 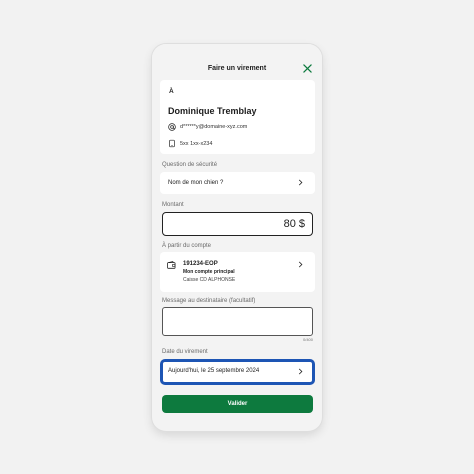 I want to click on security-question-label: Question de sécurité, so click(x=190, y=165).